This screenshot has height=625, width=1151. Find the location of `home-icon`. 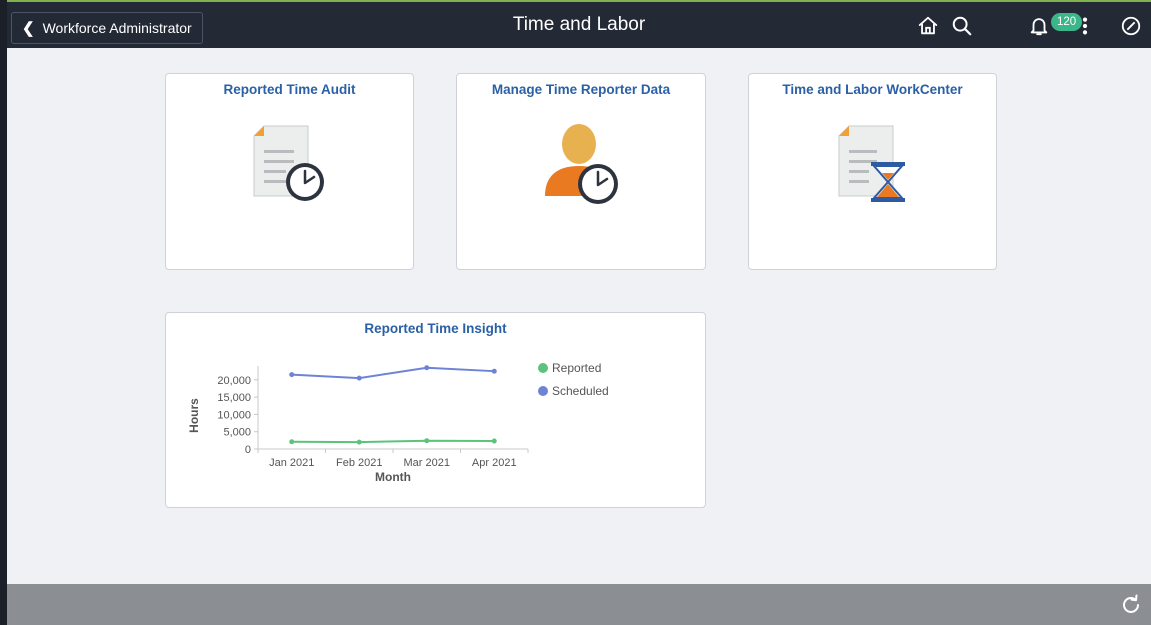

home-icon is located at coordinates (928, 26).